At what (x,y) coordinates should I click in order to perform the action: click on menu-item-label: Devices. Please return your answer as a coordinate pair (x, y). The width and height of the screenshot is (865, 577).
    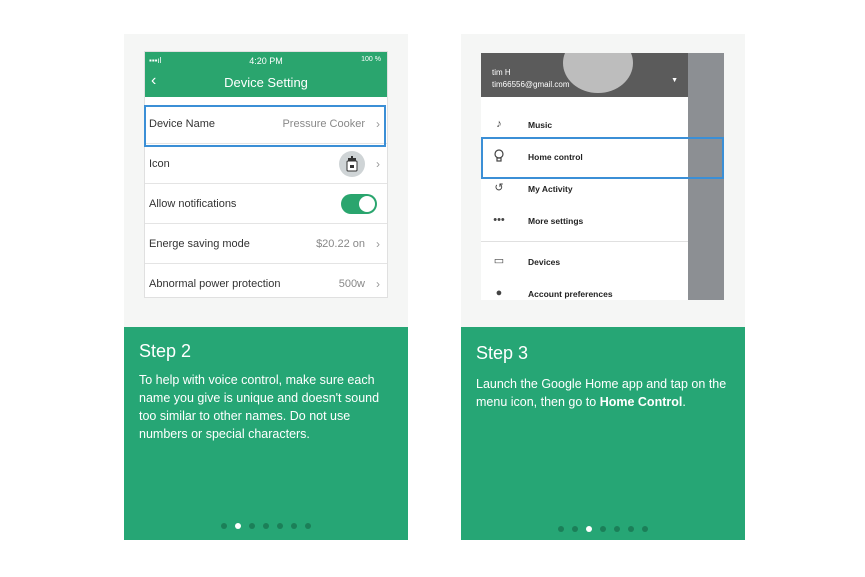
    Looking at the image, I should click on (544, 262).